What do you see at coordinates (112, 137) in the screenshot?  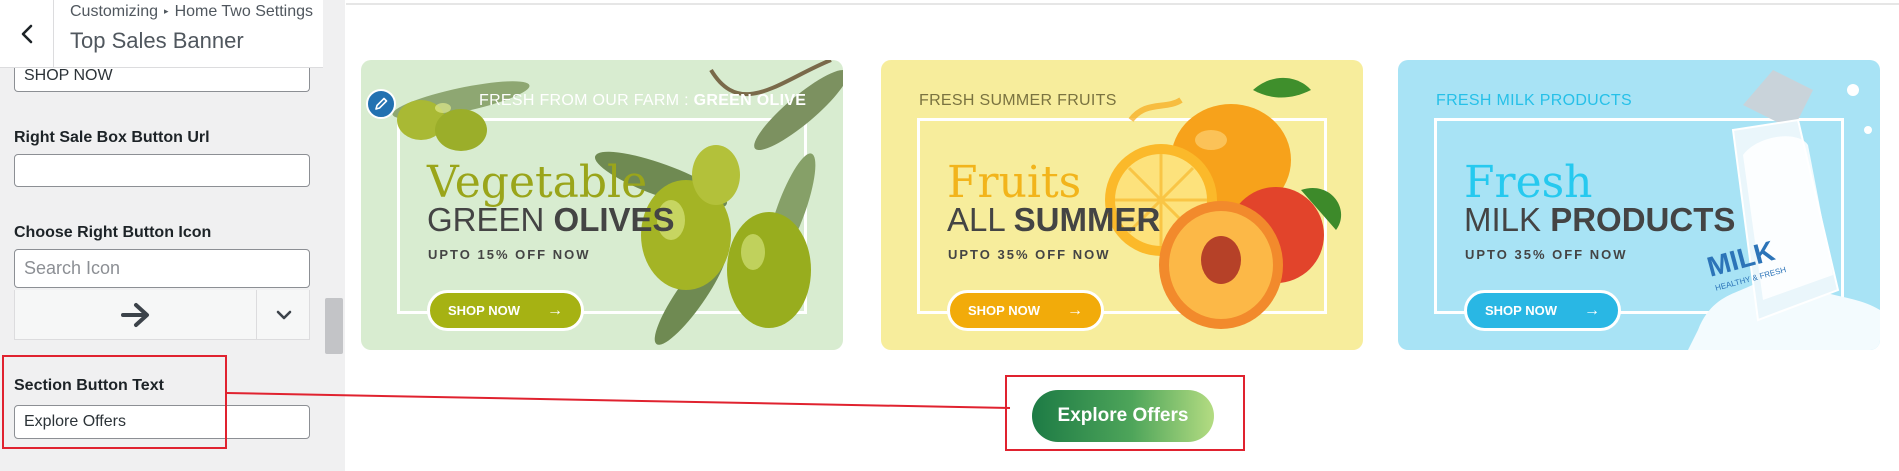 I see `right-url-label: Right Sale Box Button Url` at bounding box center [112, 137].